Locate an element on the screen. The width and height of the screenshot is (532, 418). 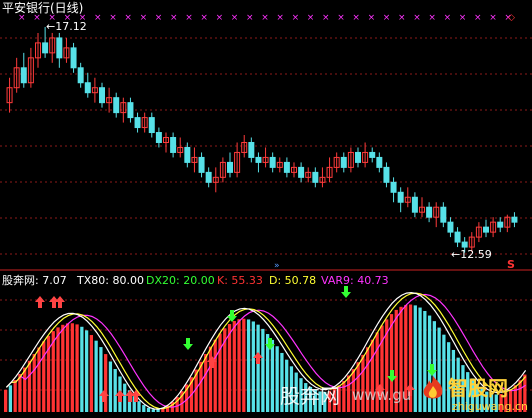
indicator-dx20: DX20: 20.00 is located at coordinates (180, 280).